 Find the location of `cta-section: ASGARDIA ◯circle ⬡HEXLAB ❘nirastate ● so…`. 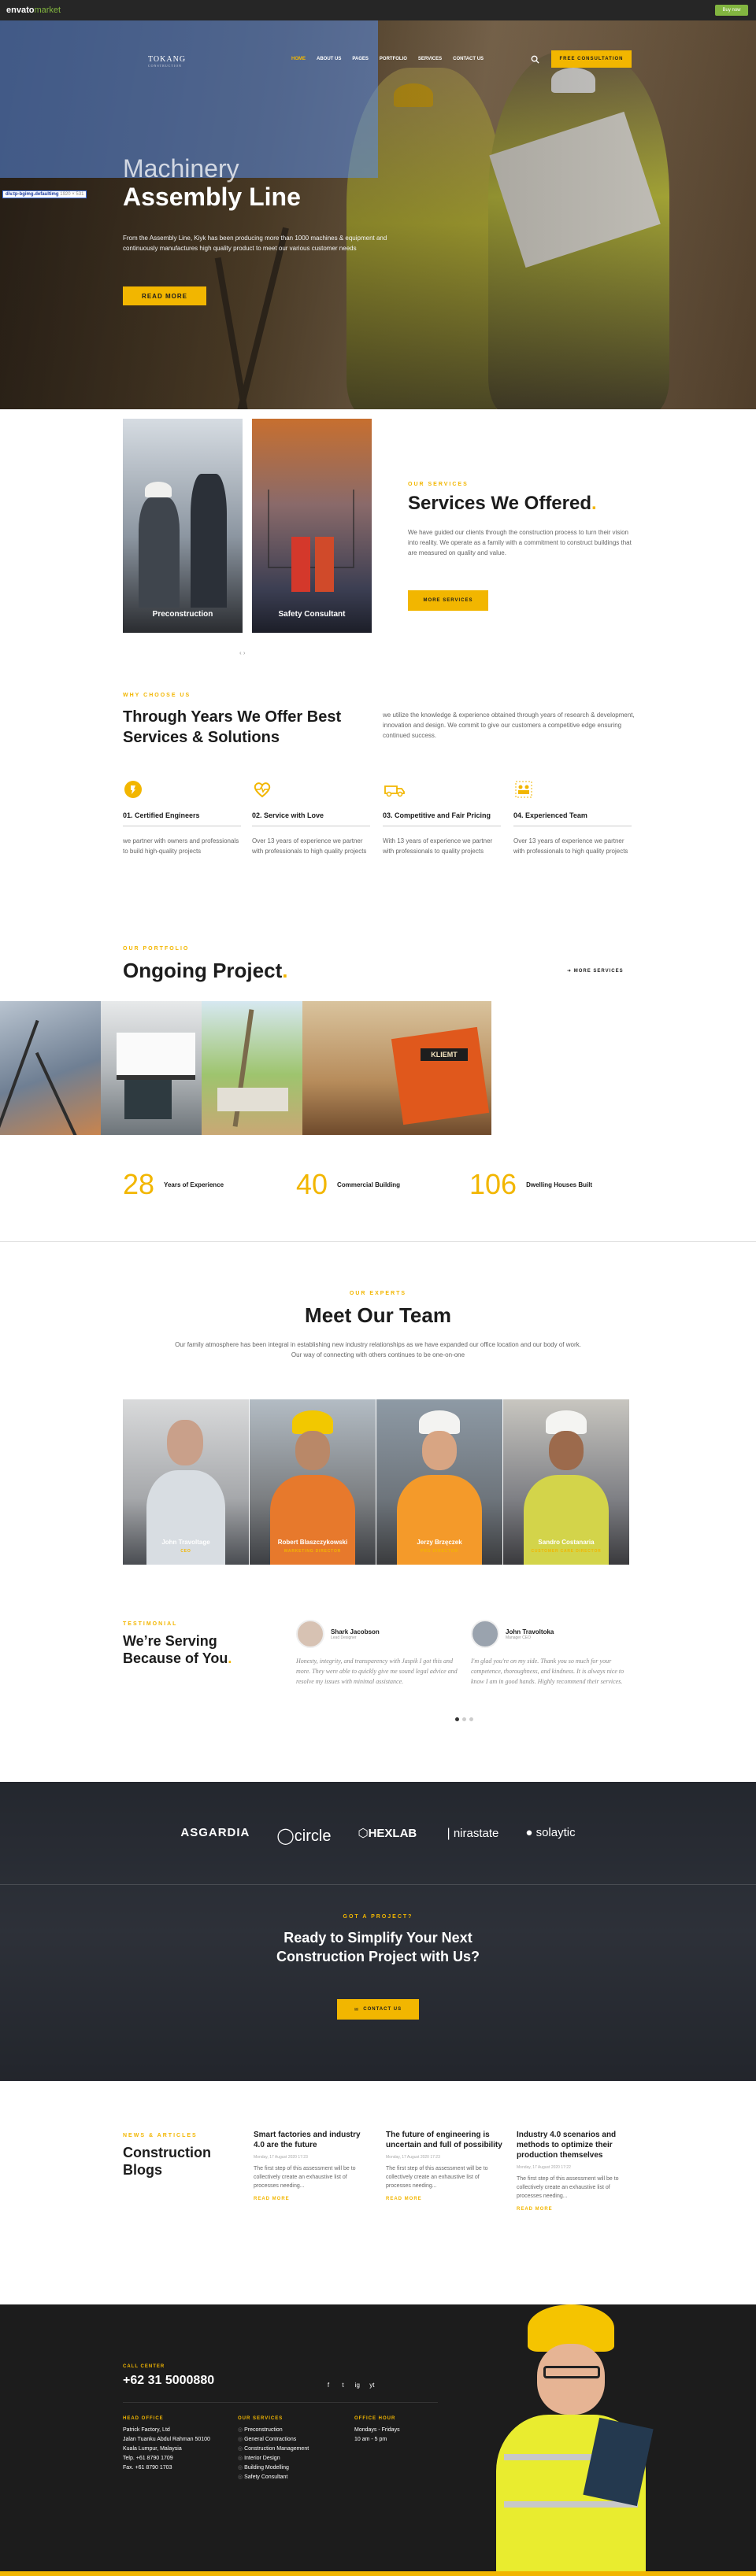

cta-section: ASGARDIA ◯circle ⬡HEXLAB ❘nirastate ● so… is located at coordinates (378, 1931).